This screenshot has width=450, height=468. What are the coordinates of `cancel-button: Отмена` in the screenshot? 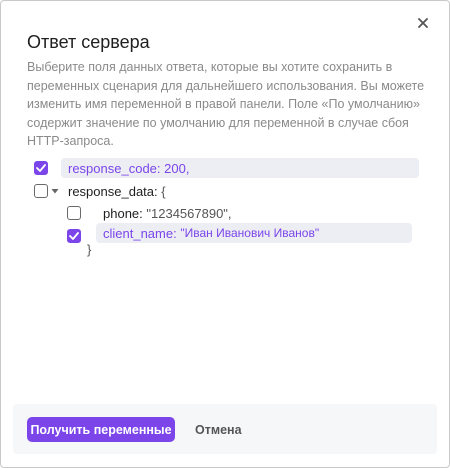 It's located at (218, 429).